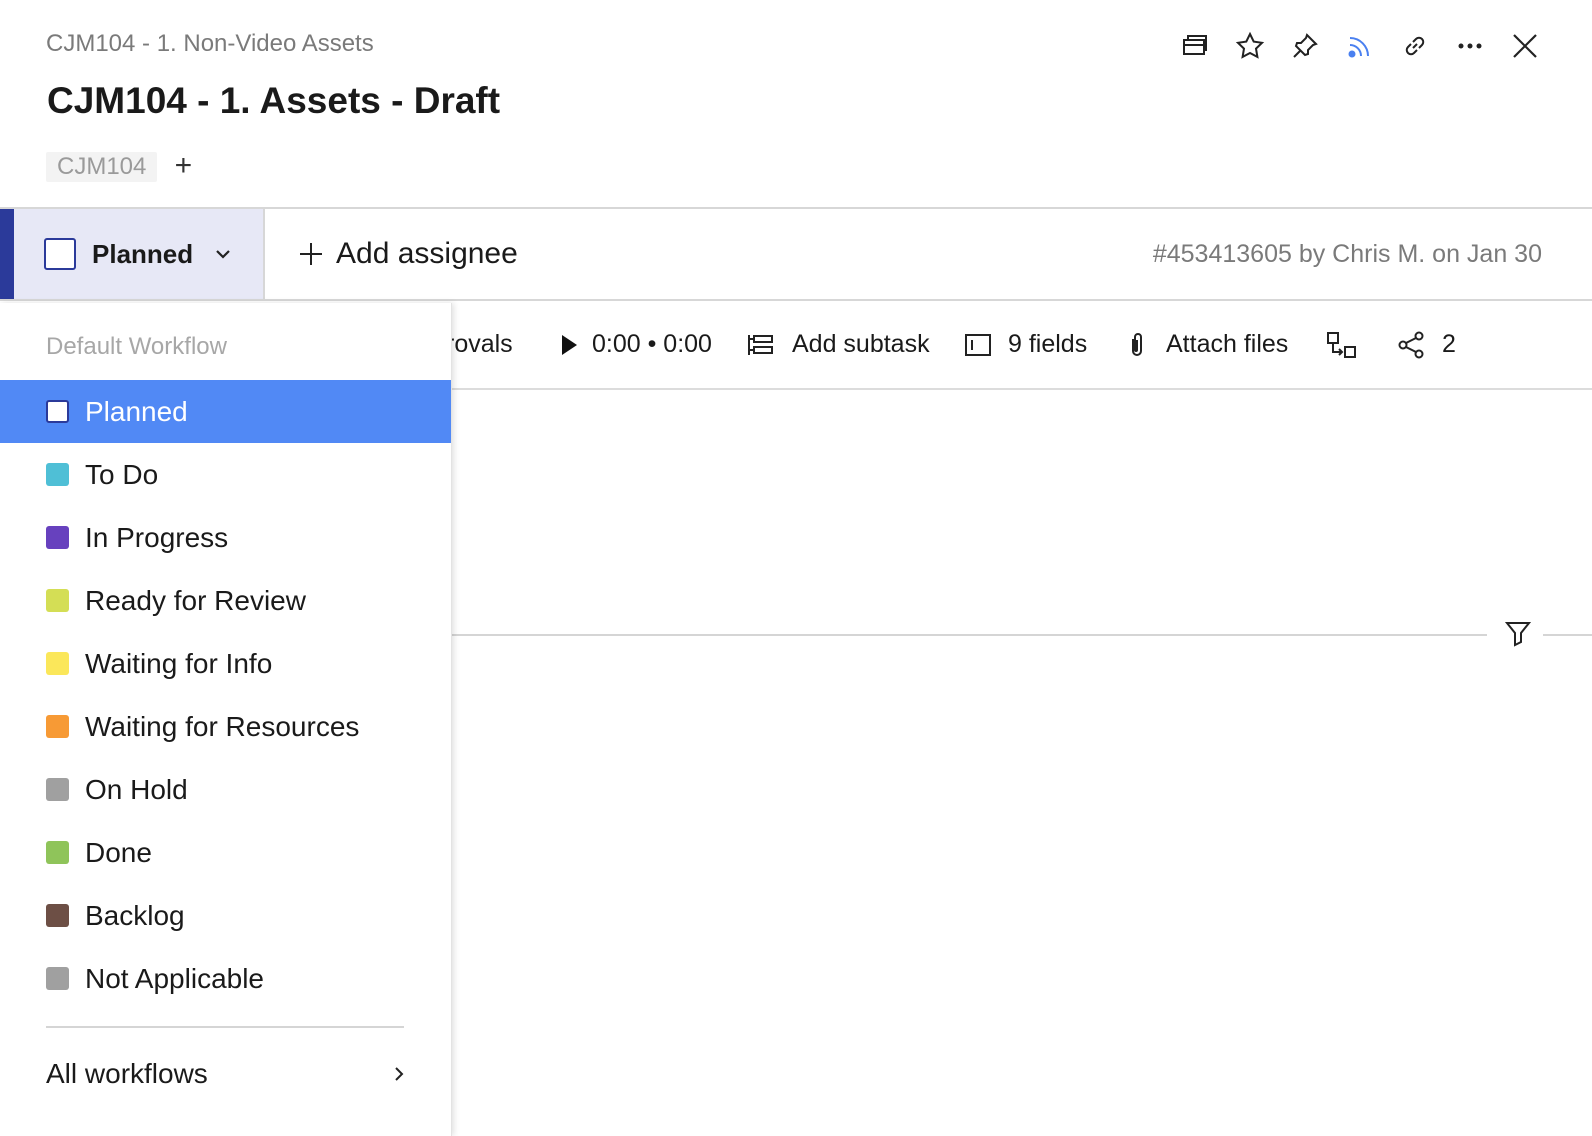  What do you see at coordinates (118, 852) in the screenshot?
I see `status-option-label: Done` at bounding box center [118, 852].